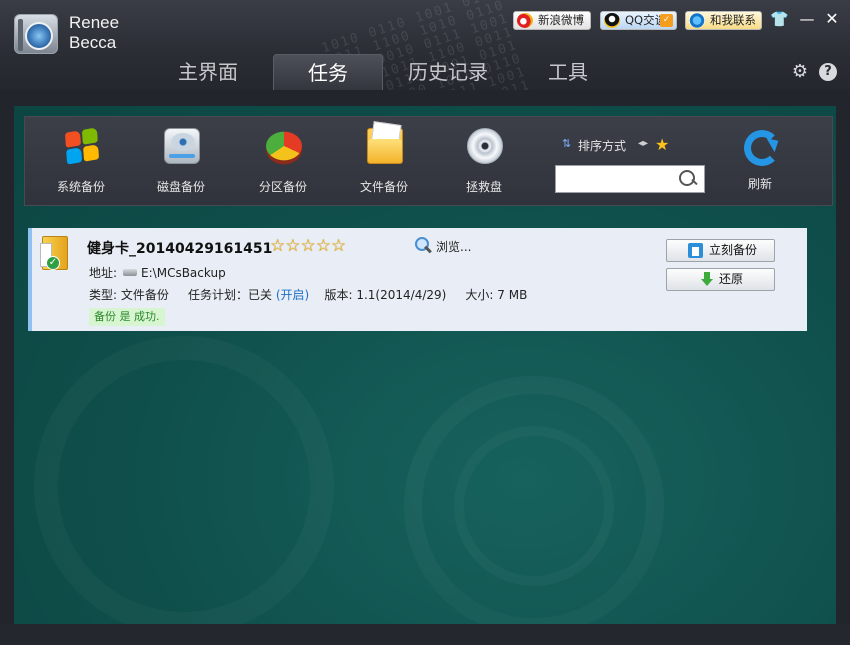 Image resolution: width=850 pixels, height=645 pixels. Describe the element at coordinates (80, 187) in the screenshot. I see `system-backup-label: 系统备份` at that location.